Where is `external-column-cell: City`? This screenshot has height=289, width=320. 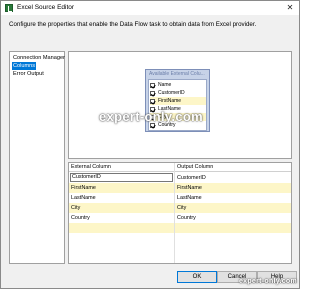
external-column-cell: City is located at coordinates (75, 208).